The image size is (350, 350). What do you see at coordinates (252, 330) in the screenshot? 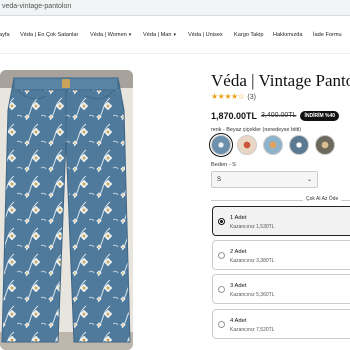
I see `bundle-option-savings: Kazancınız 7,520TL` at bounding box center [252, 330].